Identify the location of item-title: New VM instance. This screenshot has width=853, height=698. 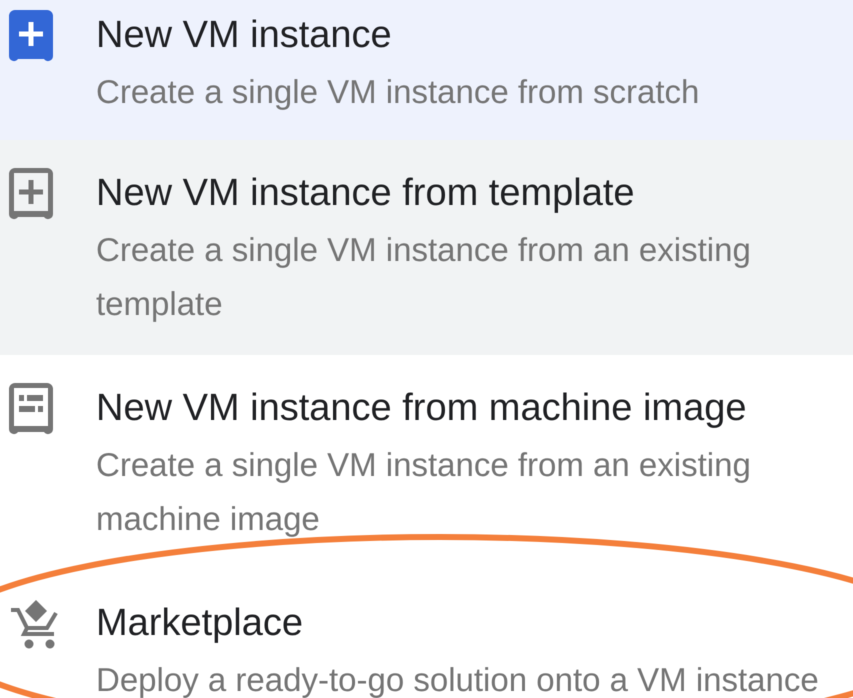
(244, 35).